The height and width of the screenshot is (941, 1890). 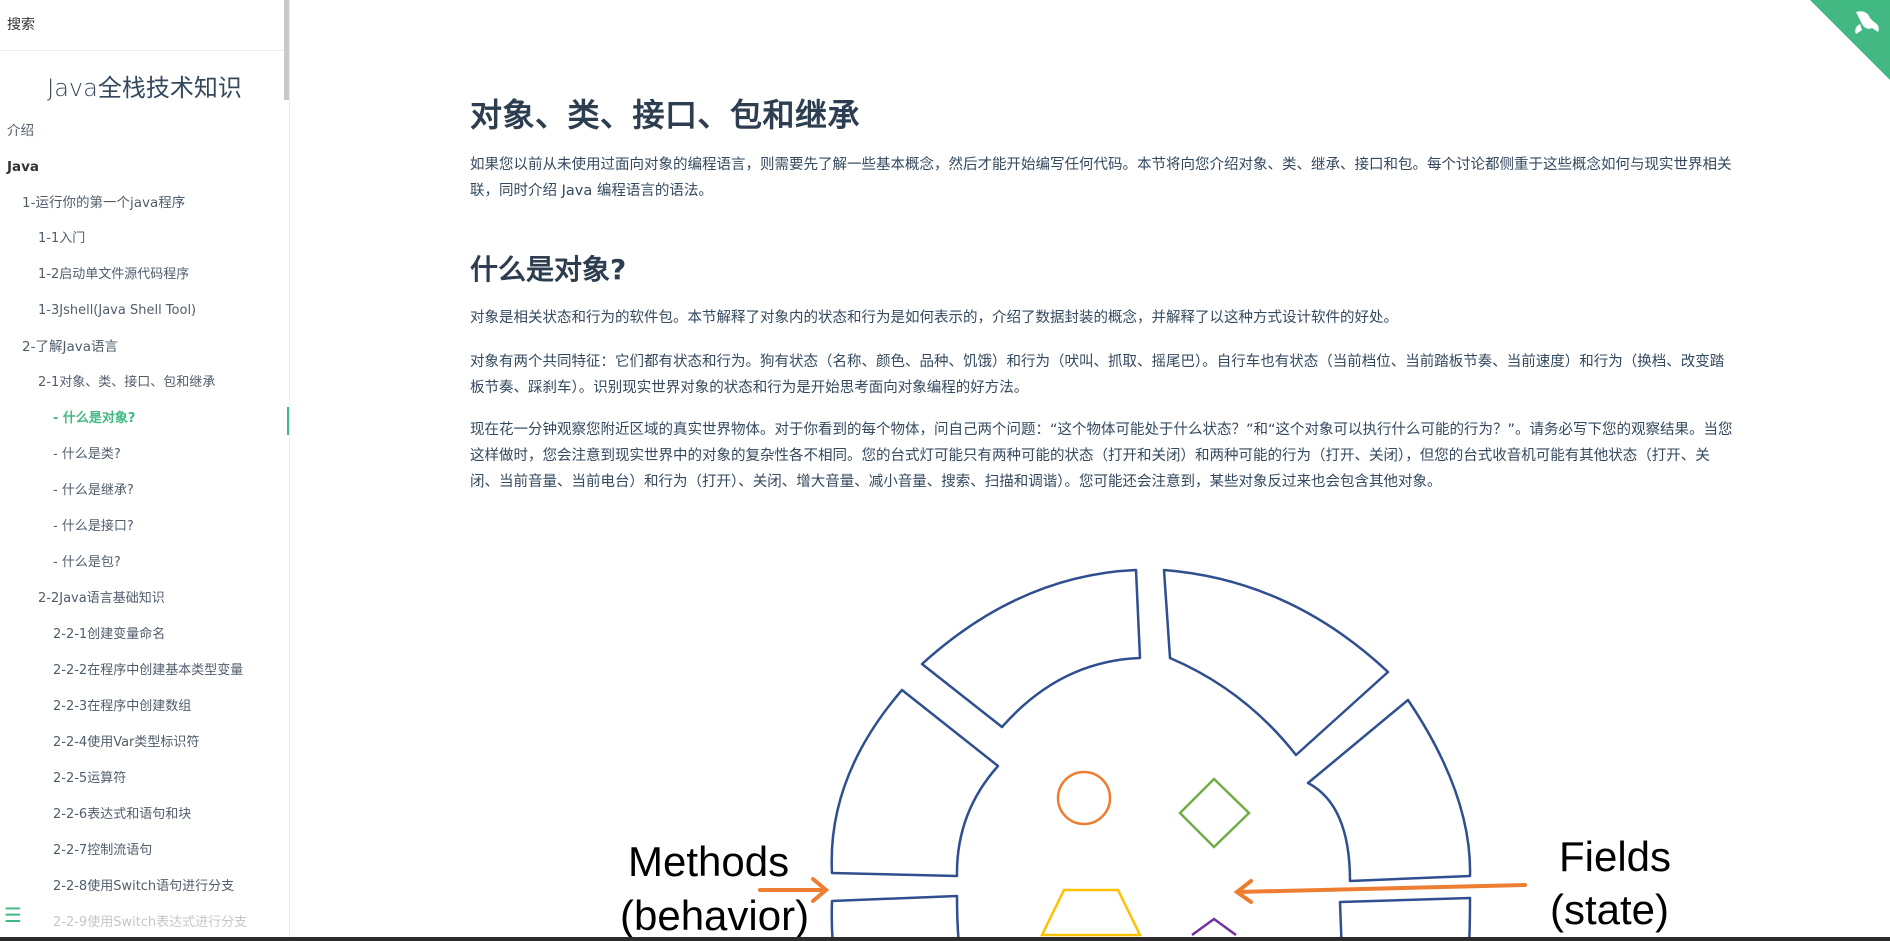 What do you see at coordinates (665, 115) in the screenshot?
I see `page-title: 对象、类、接口、包和继承` at bounding box center [665, 115].